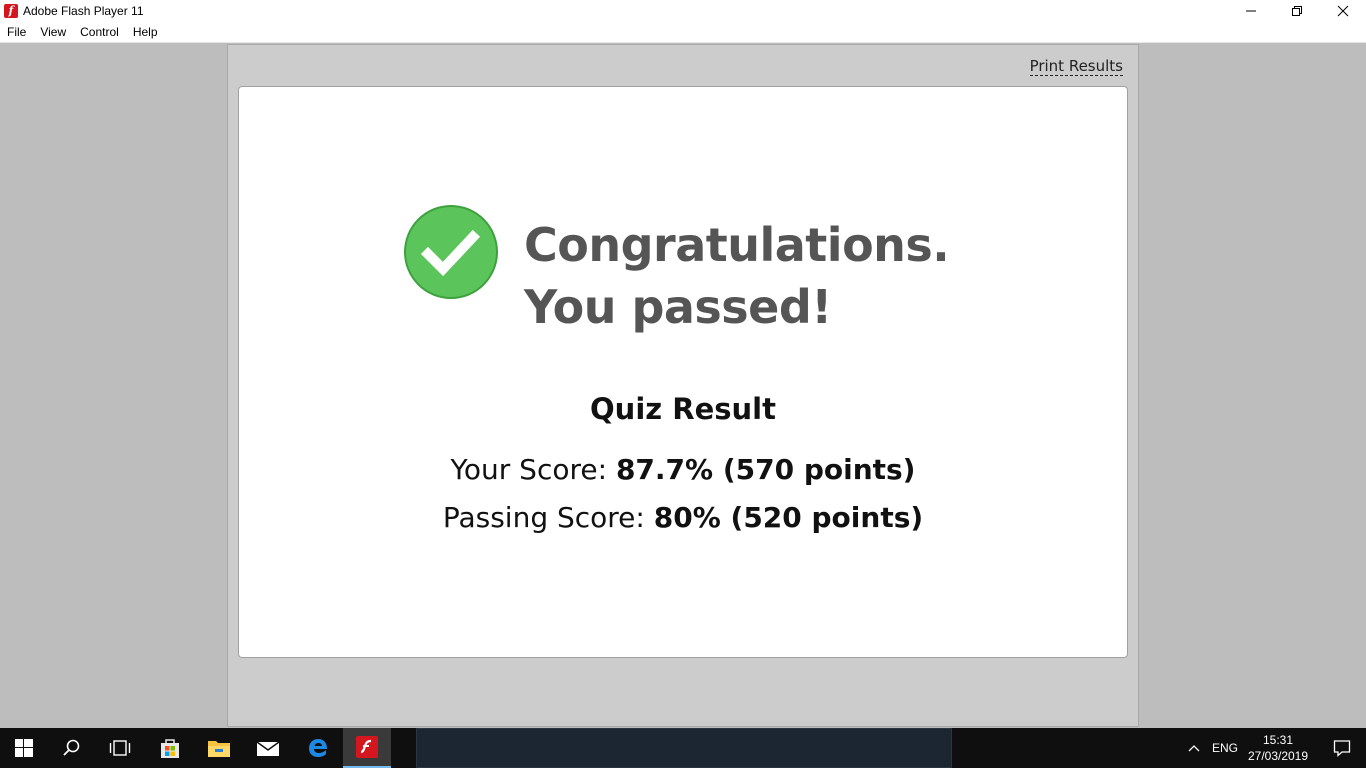 This screenshot has height=768, width=1366. Describe the element at coordinates (99, 32) in the screenshot. I see `menu-control: Control` at that location.